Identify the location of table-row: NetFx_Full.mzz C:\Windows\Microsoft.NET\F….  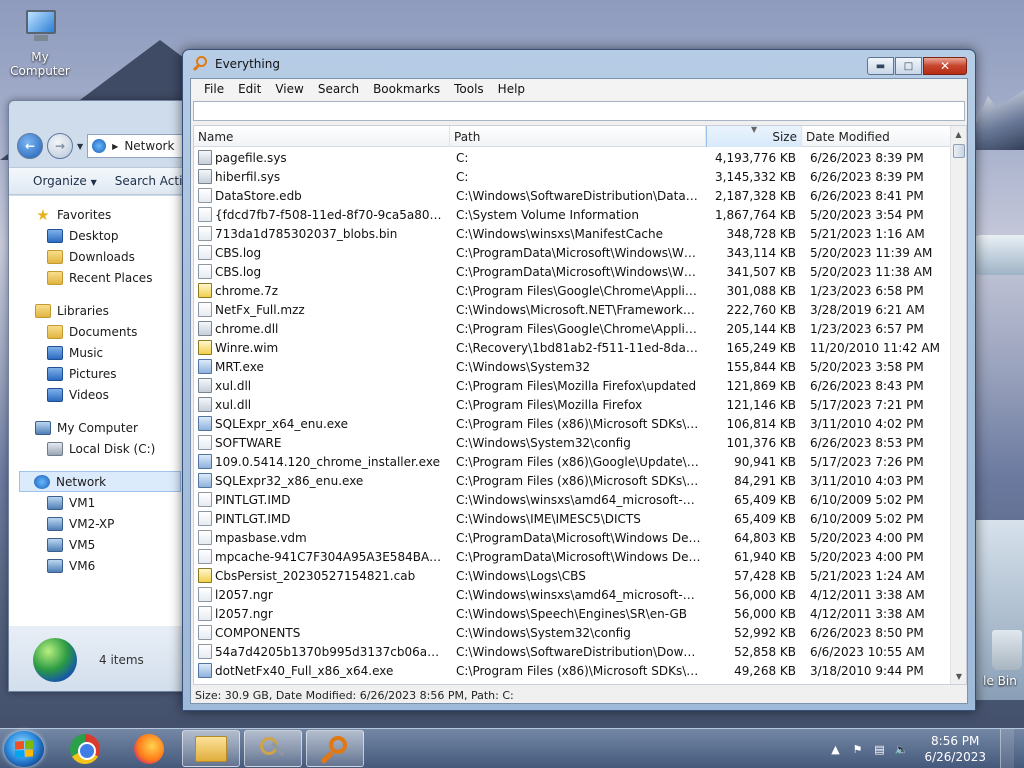
(573, 309).